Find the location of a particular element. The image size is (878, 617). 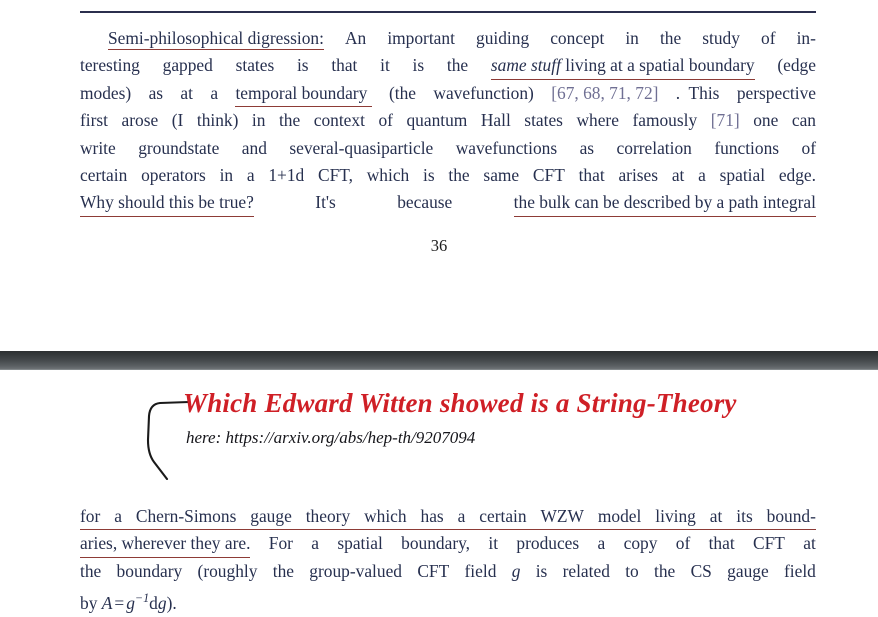

text-run-close-paren: ). is located at coordinates (171, 602).